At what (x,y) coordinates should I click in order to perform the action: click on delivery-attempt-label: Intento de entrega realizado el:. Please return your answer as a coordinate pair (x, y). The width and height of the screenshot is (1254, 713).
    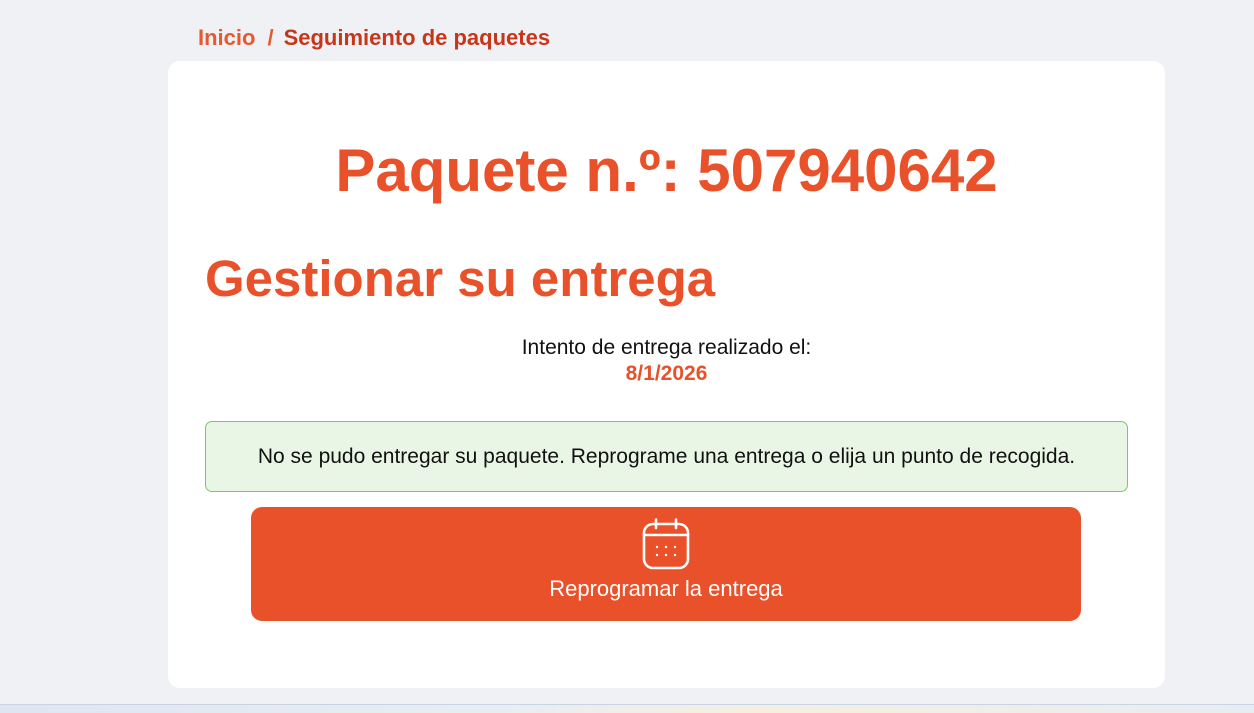
    Looking at the image, I should click on (666, 347).